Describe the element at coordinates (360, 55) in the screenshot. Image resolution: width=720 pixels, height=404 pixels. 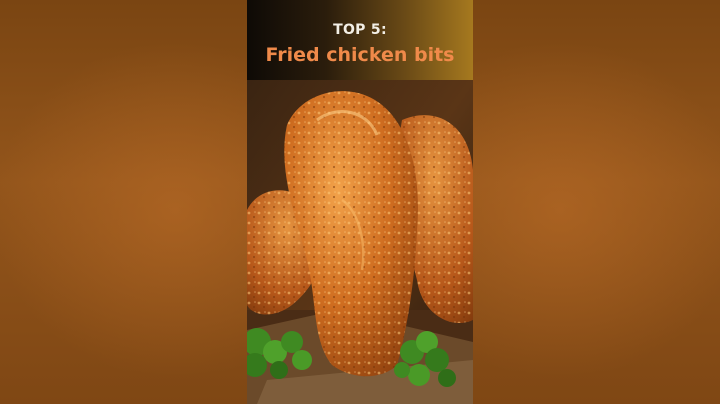
I see `video-title: Fried chicken bits` at that location.